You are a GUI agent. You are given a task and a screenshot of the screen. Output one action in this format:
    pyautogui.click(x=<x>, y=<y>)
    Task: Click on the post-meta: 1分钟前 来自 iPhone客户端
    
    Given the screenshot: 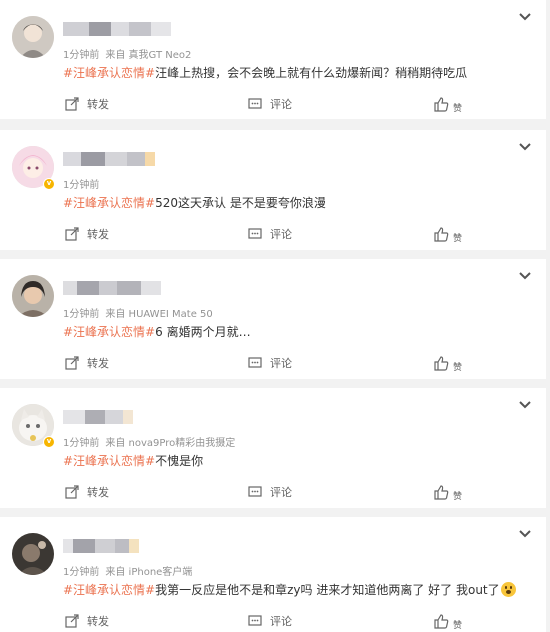 What is the action you would take?
    pyautogui.click(x=130, y=570)
    